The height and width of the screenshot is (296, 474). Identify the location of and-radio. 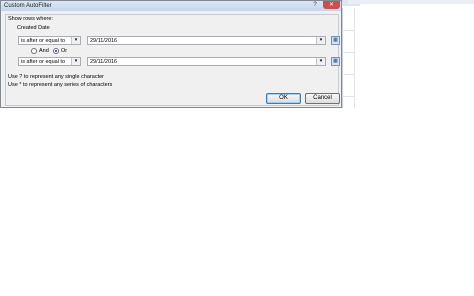
(34, 51).